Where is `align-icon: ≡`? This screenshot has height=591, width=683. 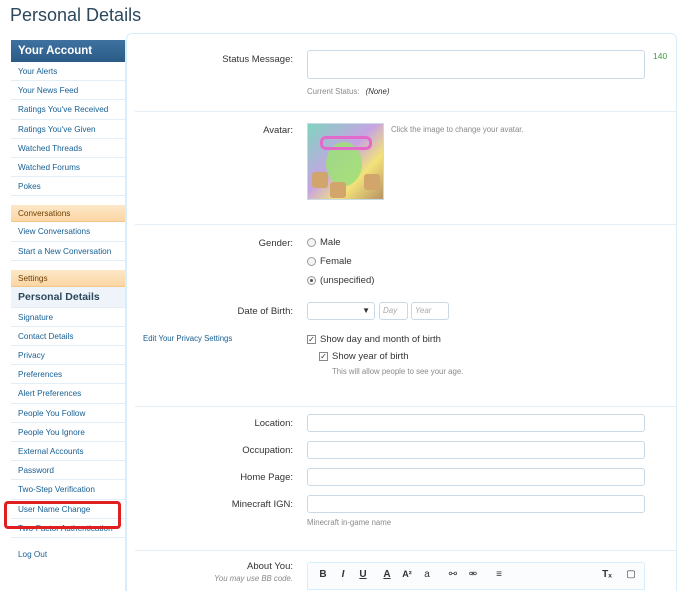 align-icon: ≡ is located at coordinates (499, 574).